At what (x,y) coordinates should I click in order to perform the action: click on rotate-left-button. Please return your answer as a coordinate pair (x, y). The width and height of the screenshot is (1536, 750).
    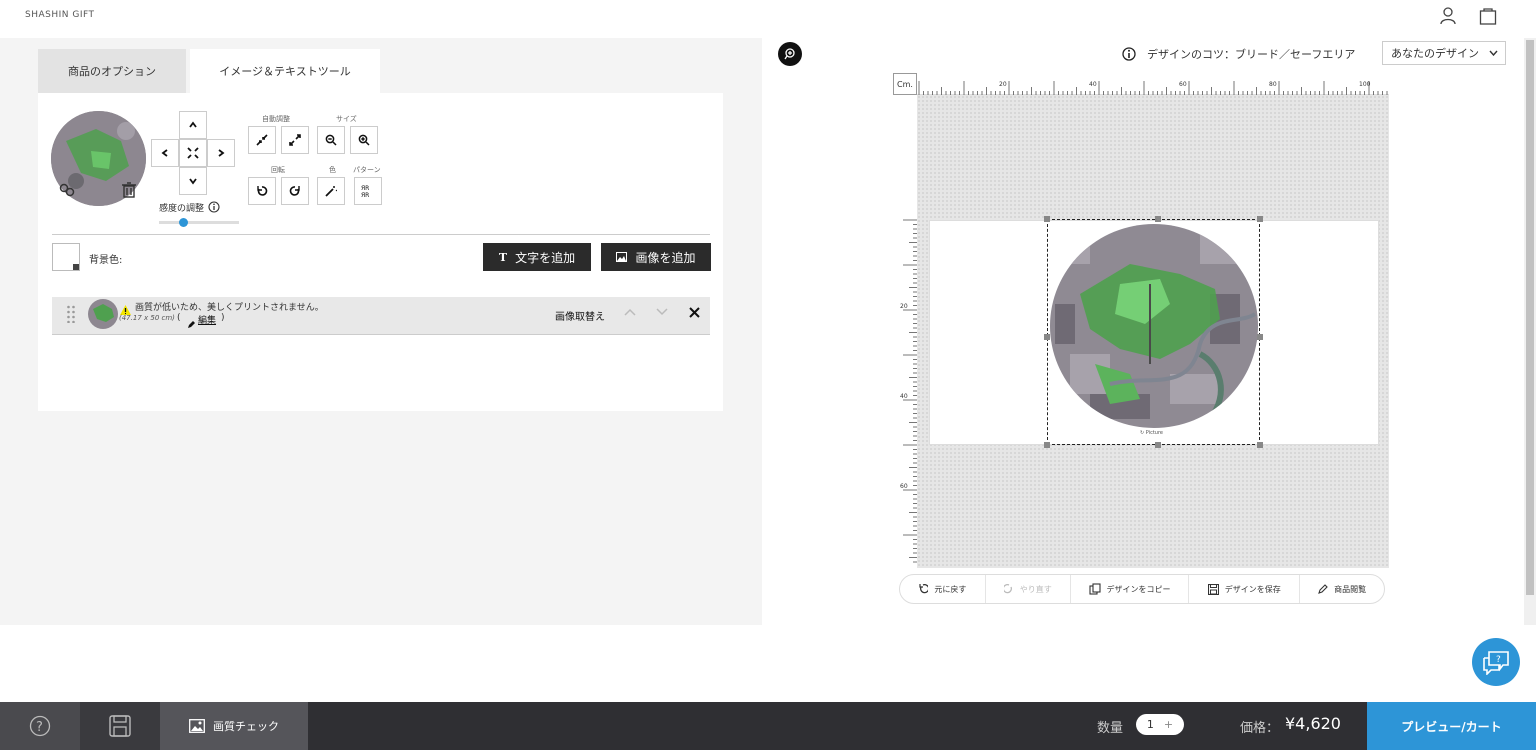
    Looking at the image, I should click on (262, 191).